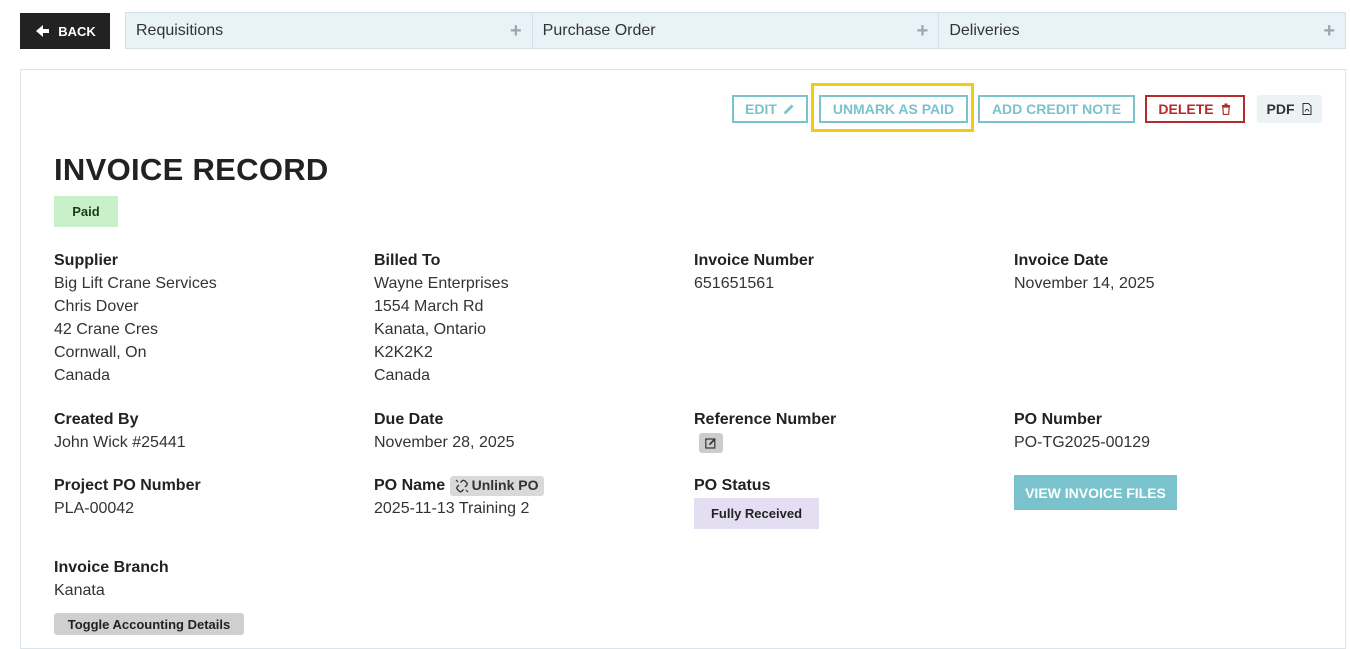 The image size is (1350, 649). Describe the element at coordinates (429, 306) in the screenshot. I see `billed-to-line: 1554 March Rd` at that location.